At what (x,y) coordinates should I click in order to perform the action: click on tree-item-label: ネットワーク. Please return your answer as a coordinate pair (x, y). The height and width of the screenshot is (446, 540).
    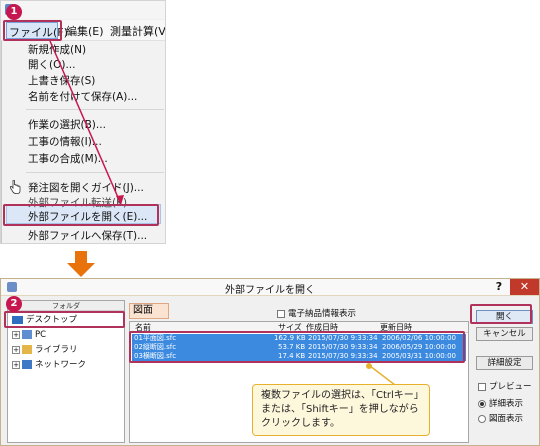
    Looking at the image, I should click on (61, 365).